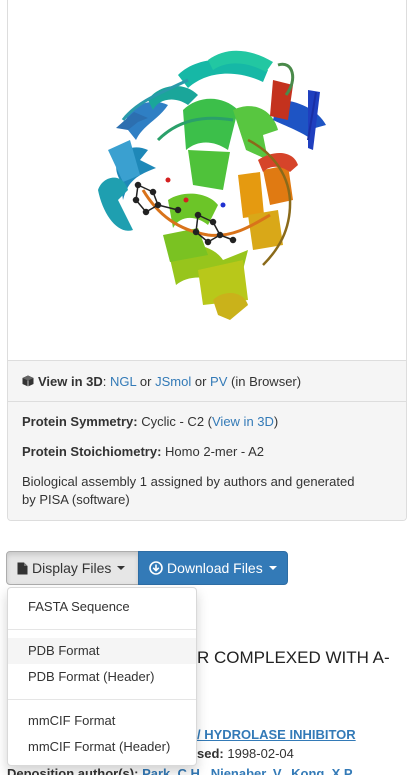 Image resolution: width=418 pixels, height=775 pixels. I want to click on dropdown-item-pdb-header: PDB Format (Header), so click(102, 677).